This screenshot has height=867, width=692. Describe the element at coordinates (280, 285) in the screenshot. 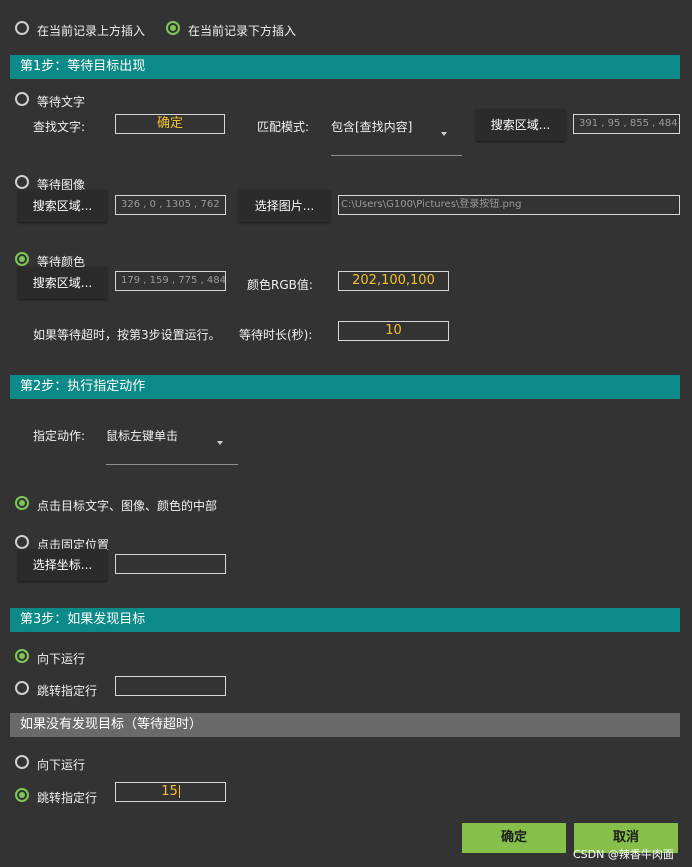

I see `color-rgb-label: 颜色RGB值:` at that location.